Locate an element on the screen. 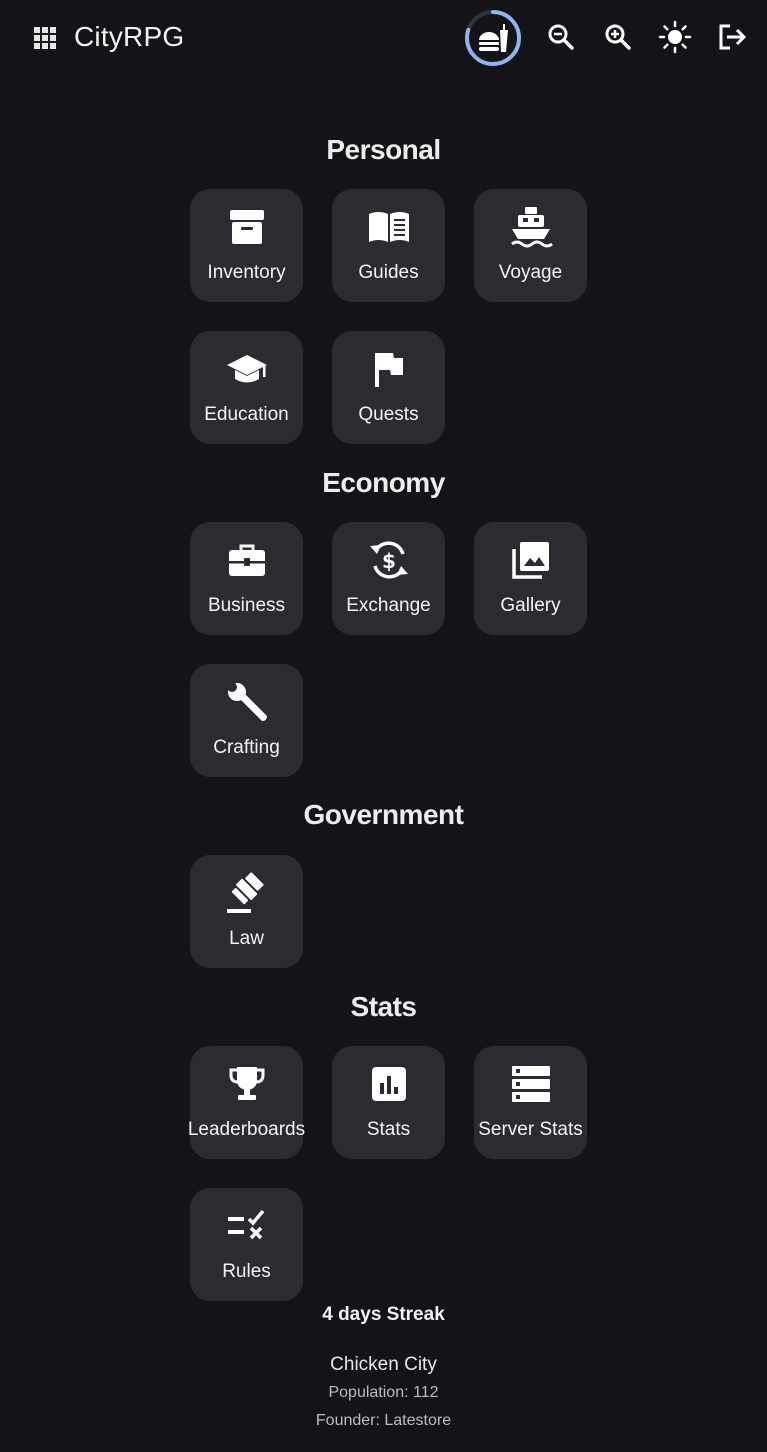  section-title-personal: Personal is located at coordinates (383, 149).